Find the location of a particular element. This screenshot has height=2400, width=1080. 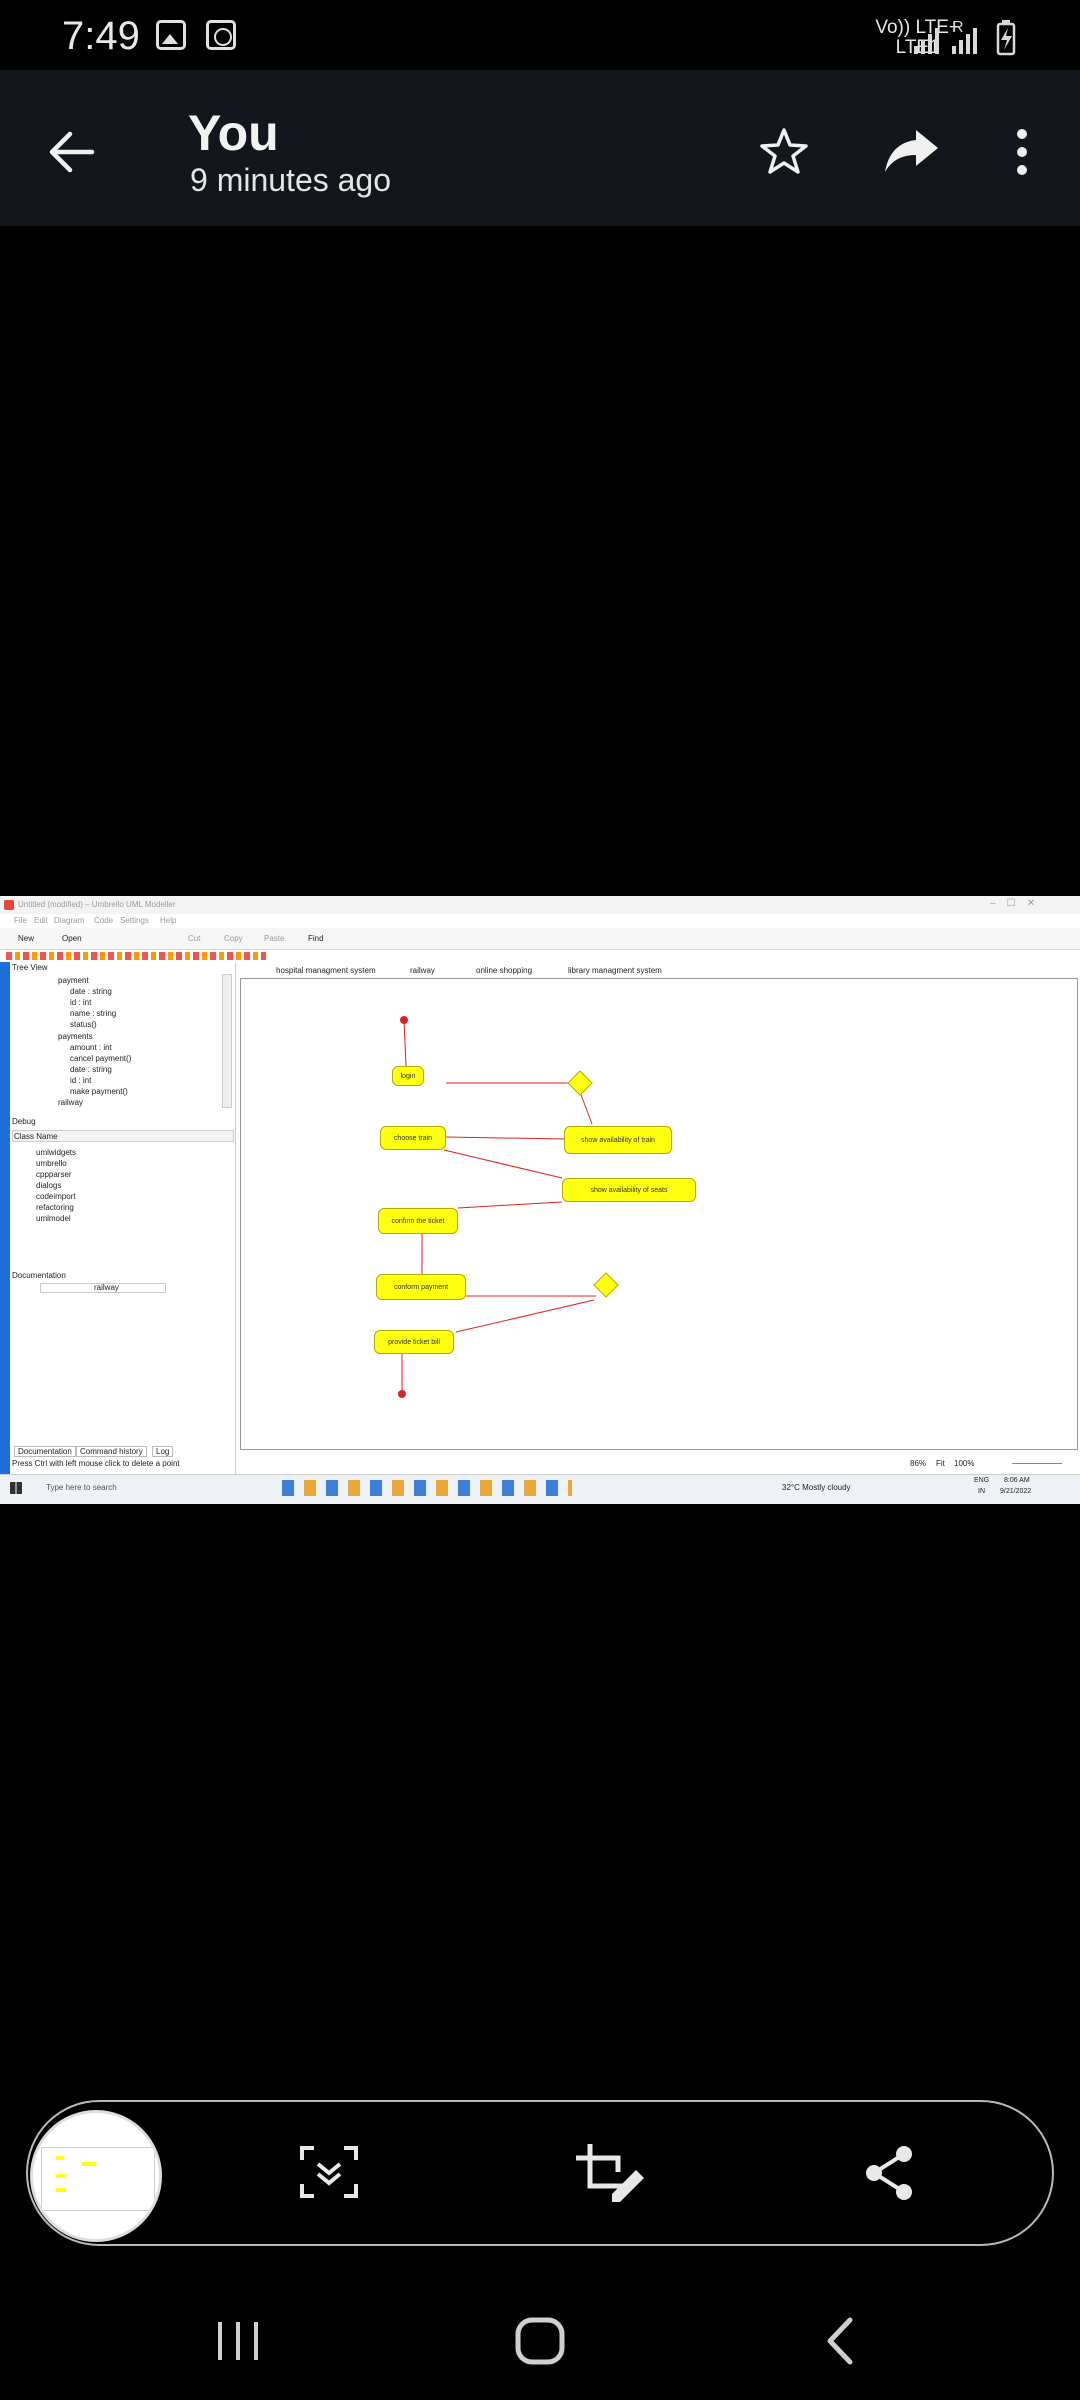

taskbar-search: Type here to search is located at coordinates (81, 1487).